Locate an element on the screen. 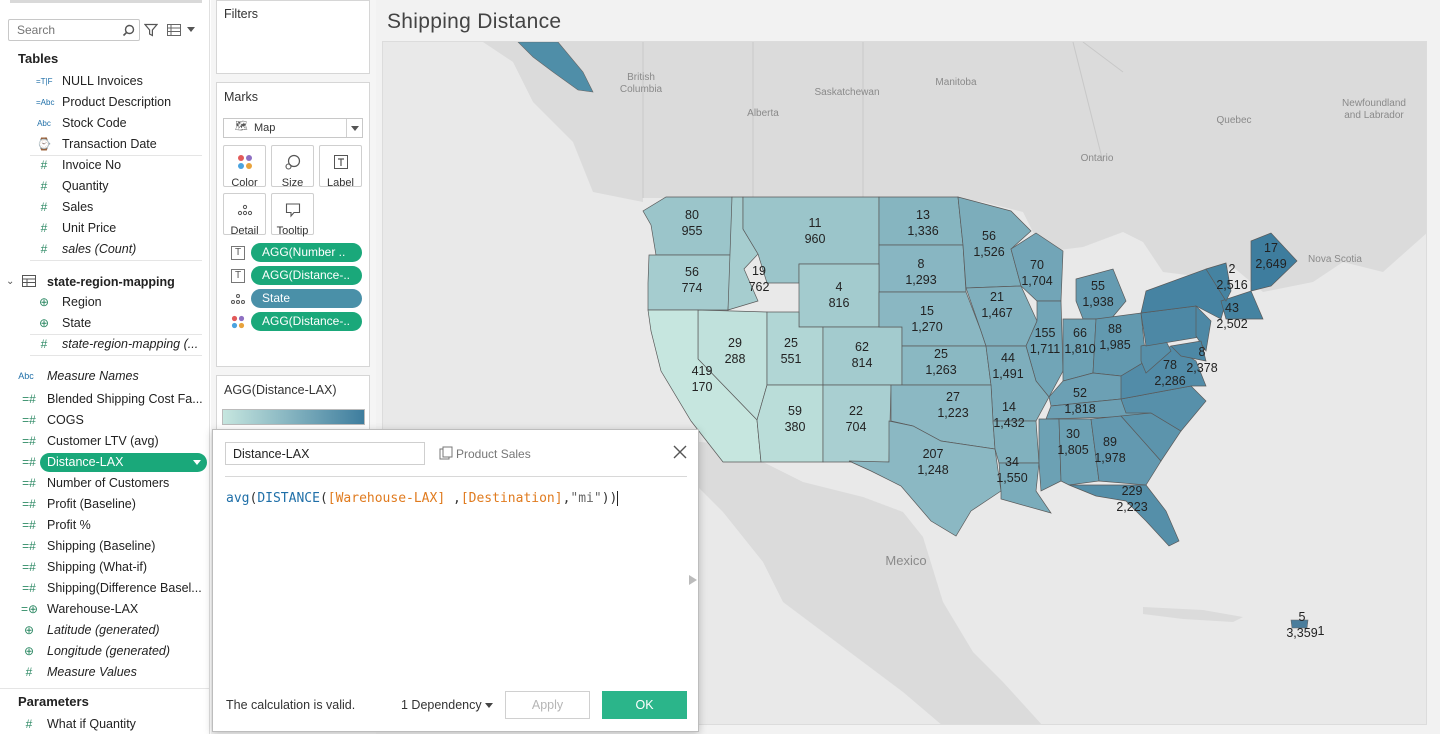  apply-button: Apply is located at coordinates (547, 705).